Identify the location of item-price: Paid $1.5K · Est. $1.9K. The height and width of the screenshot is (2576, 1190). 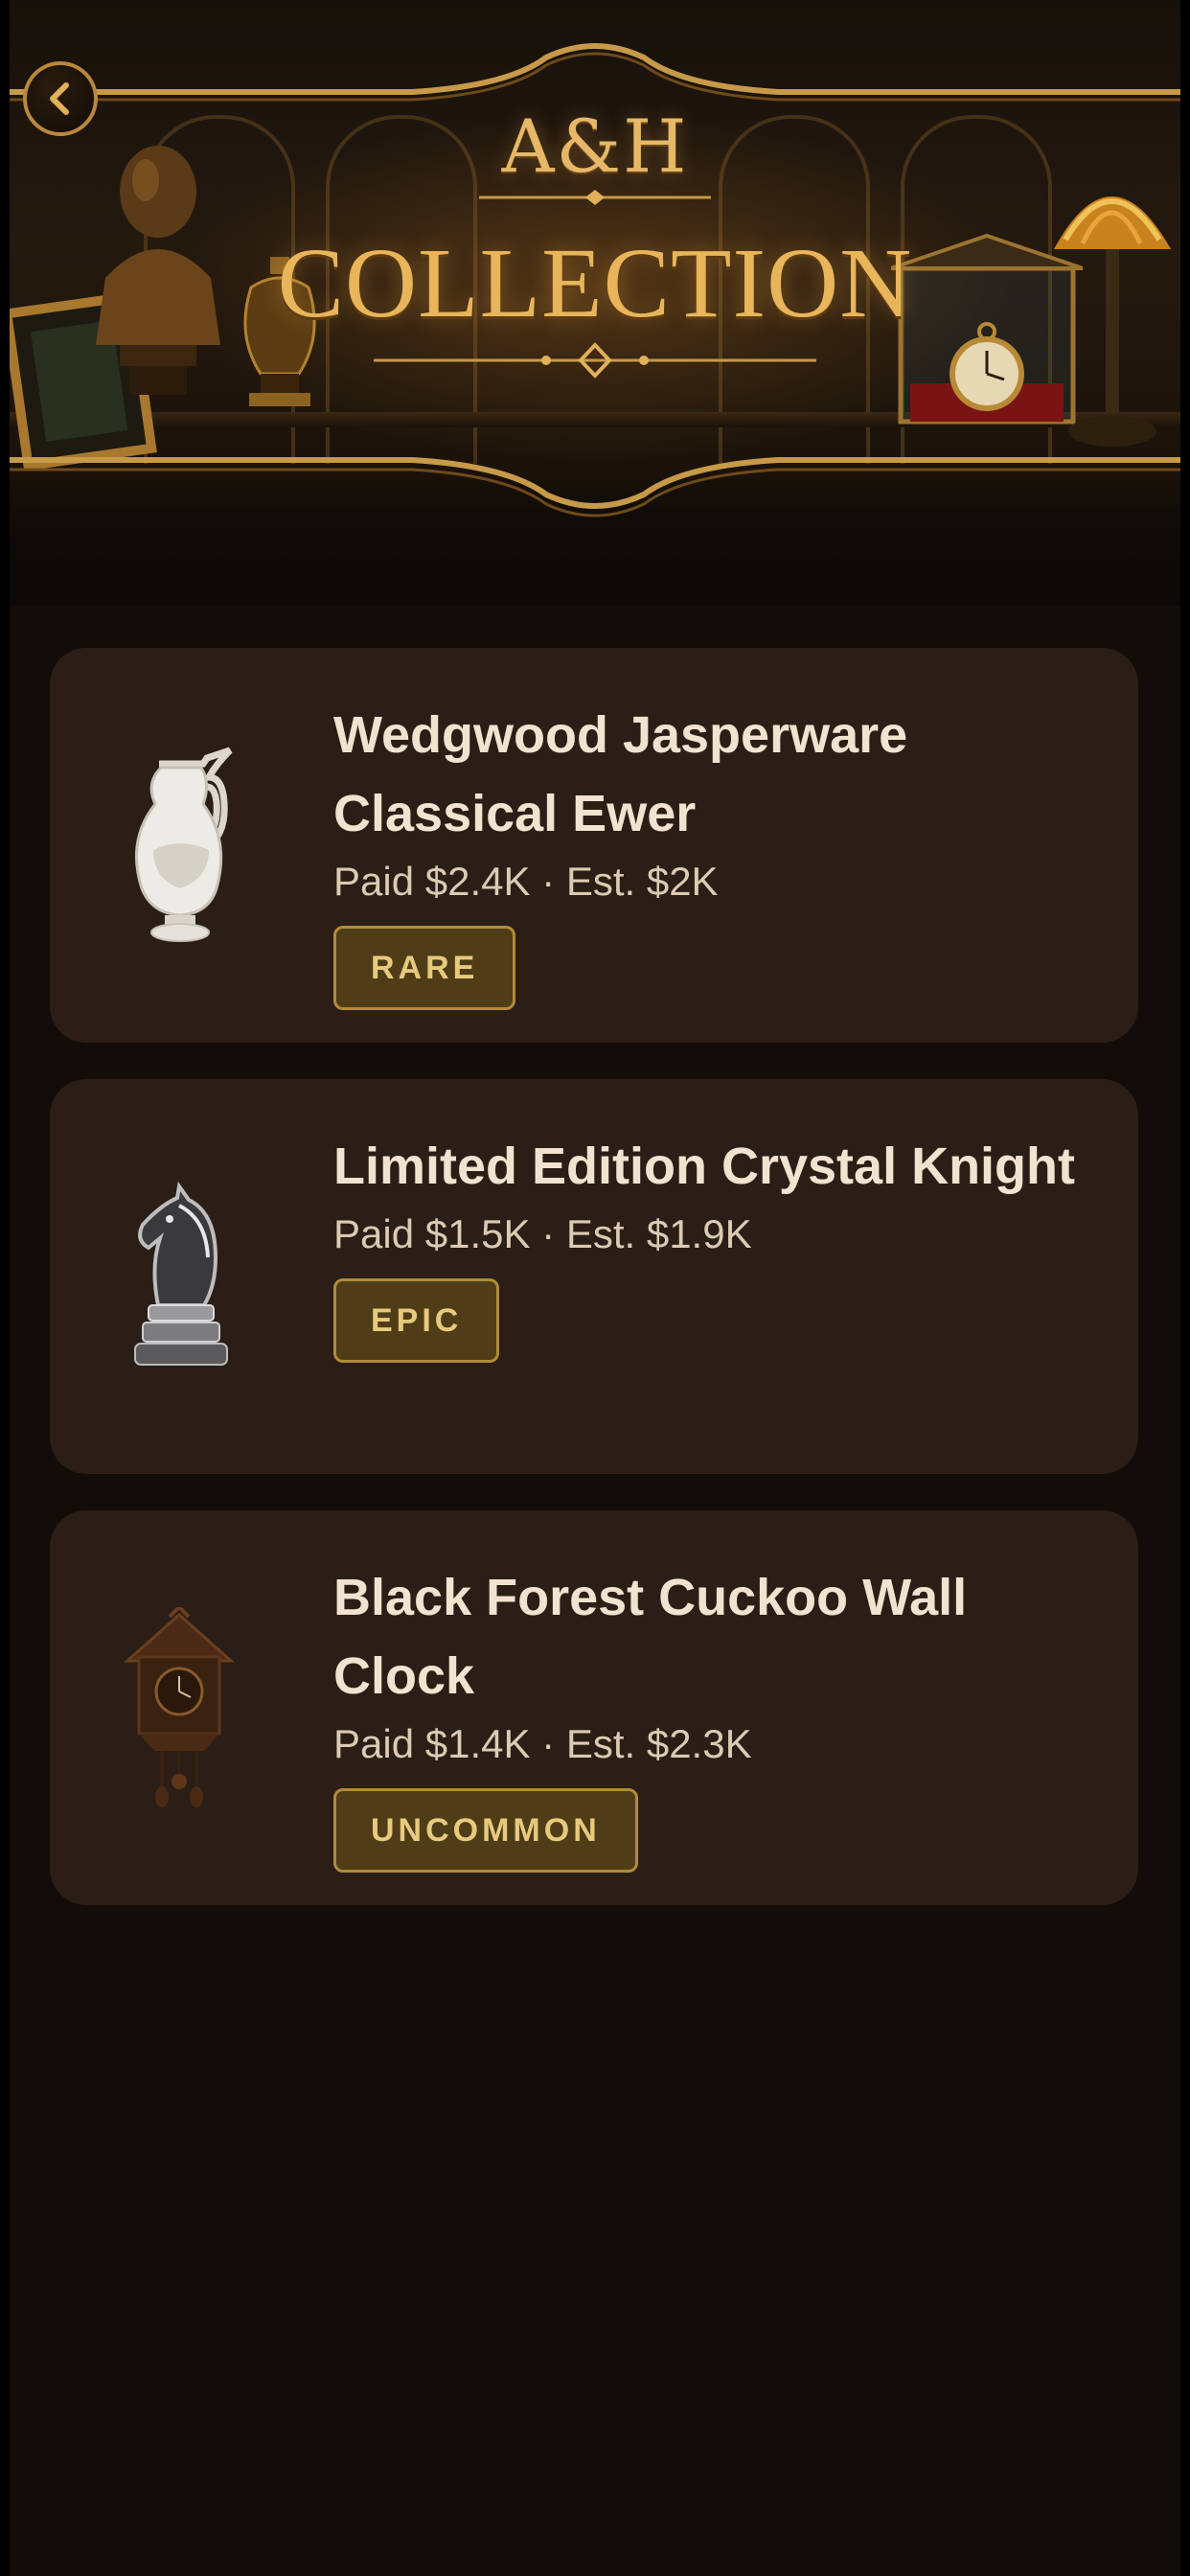
(543, 1233).